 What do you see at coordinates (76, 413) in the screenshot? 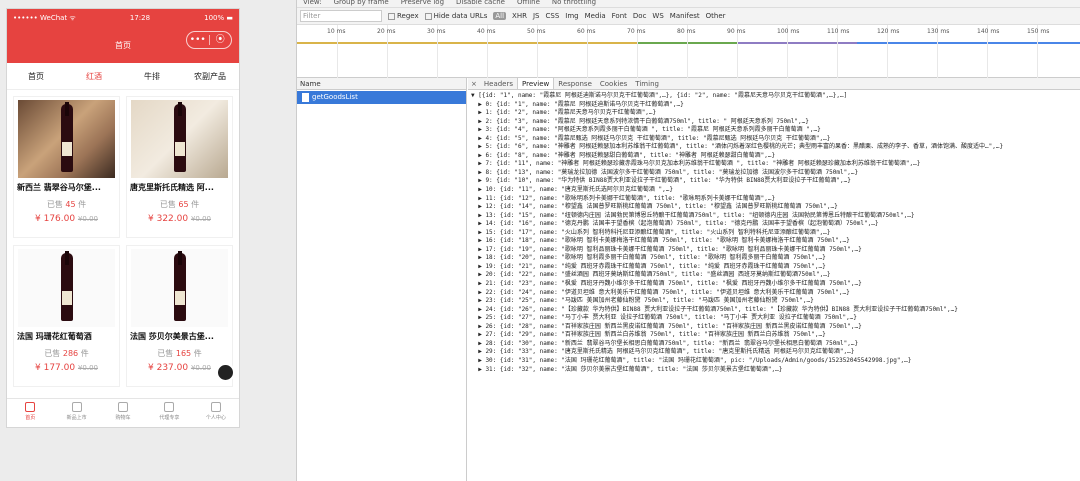
I see `tabbar-new: 新品上市` at bounding box center [76, 413].